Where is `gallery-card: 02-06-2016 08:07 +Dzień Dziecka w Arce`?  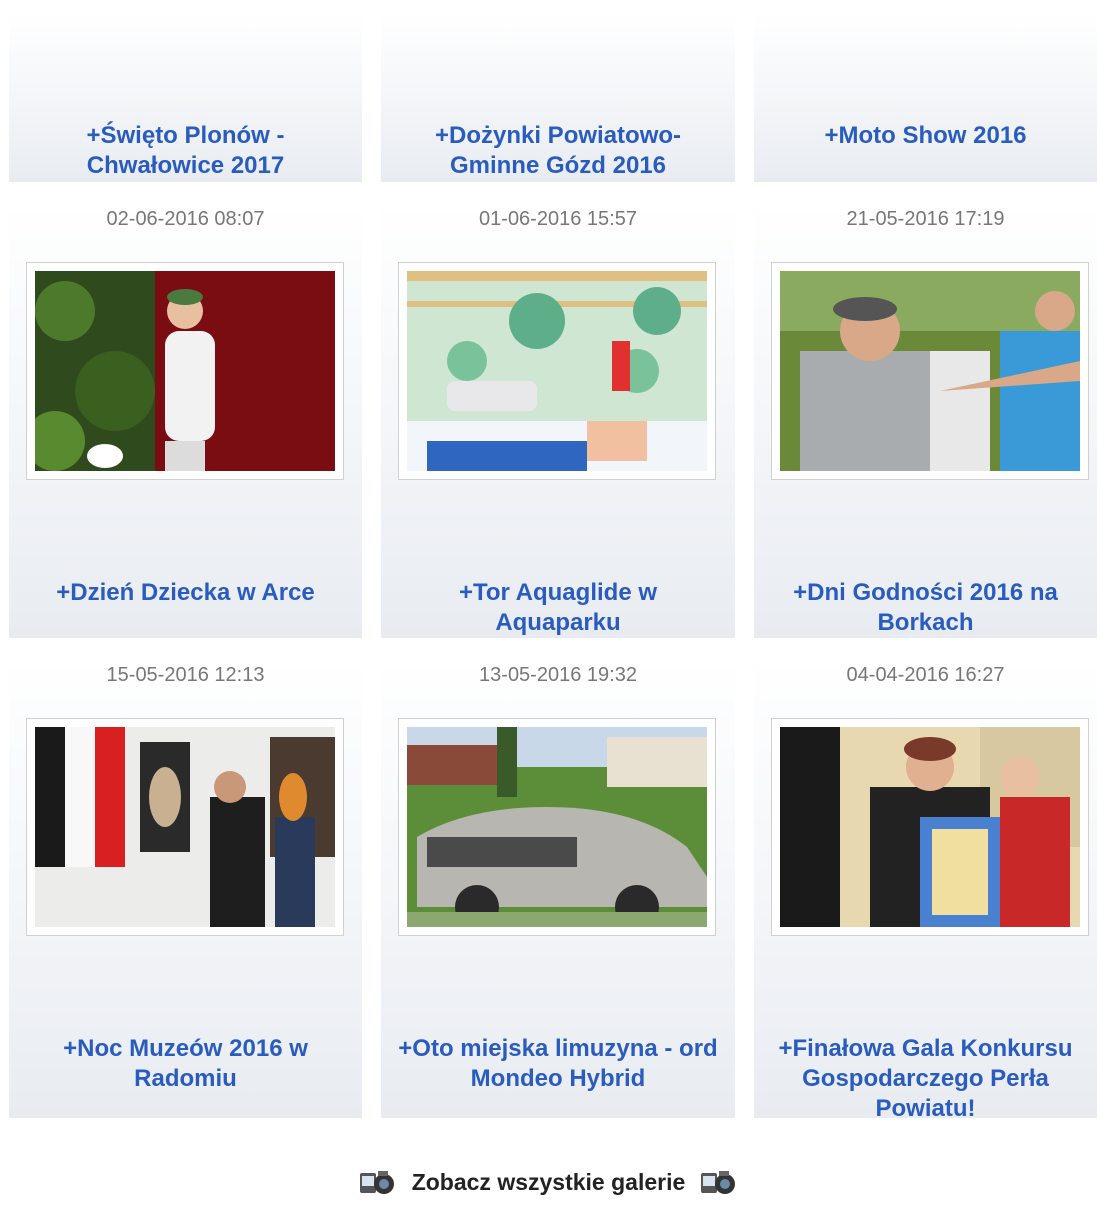 gallery-card: 02-06-2016 08:07 +Dzień Dziecka w Arce is located at coordinates (185, 420).